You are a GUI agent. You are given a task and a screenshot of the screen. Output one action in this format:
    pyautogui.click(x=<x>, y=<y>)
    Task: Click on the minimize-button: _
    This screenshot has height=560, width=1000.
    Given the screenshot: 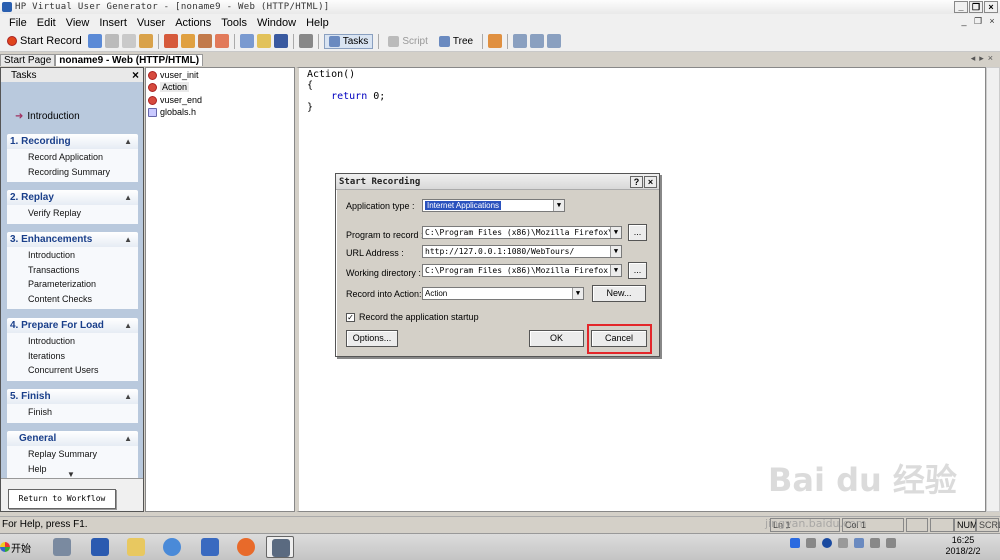 What is the action you would take?
    pyautogui.click(x=961, y=7)
    